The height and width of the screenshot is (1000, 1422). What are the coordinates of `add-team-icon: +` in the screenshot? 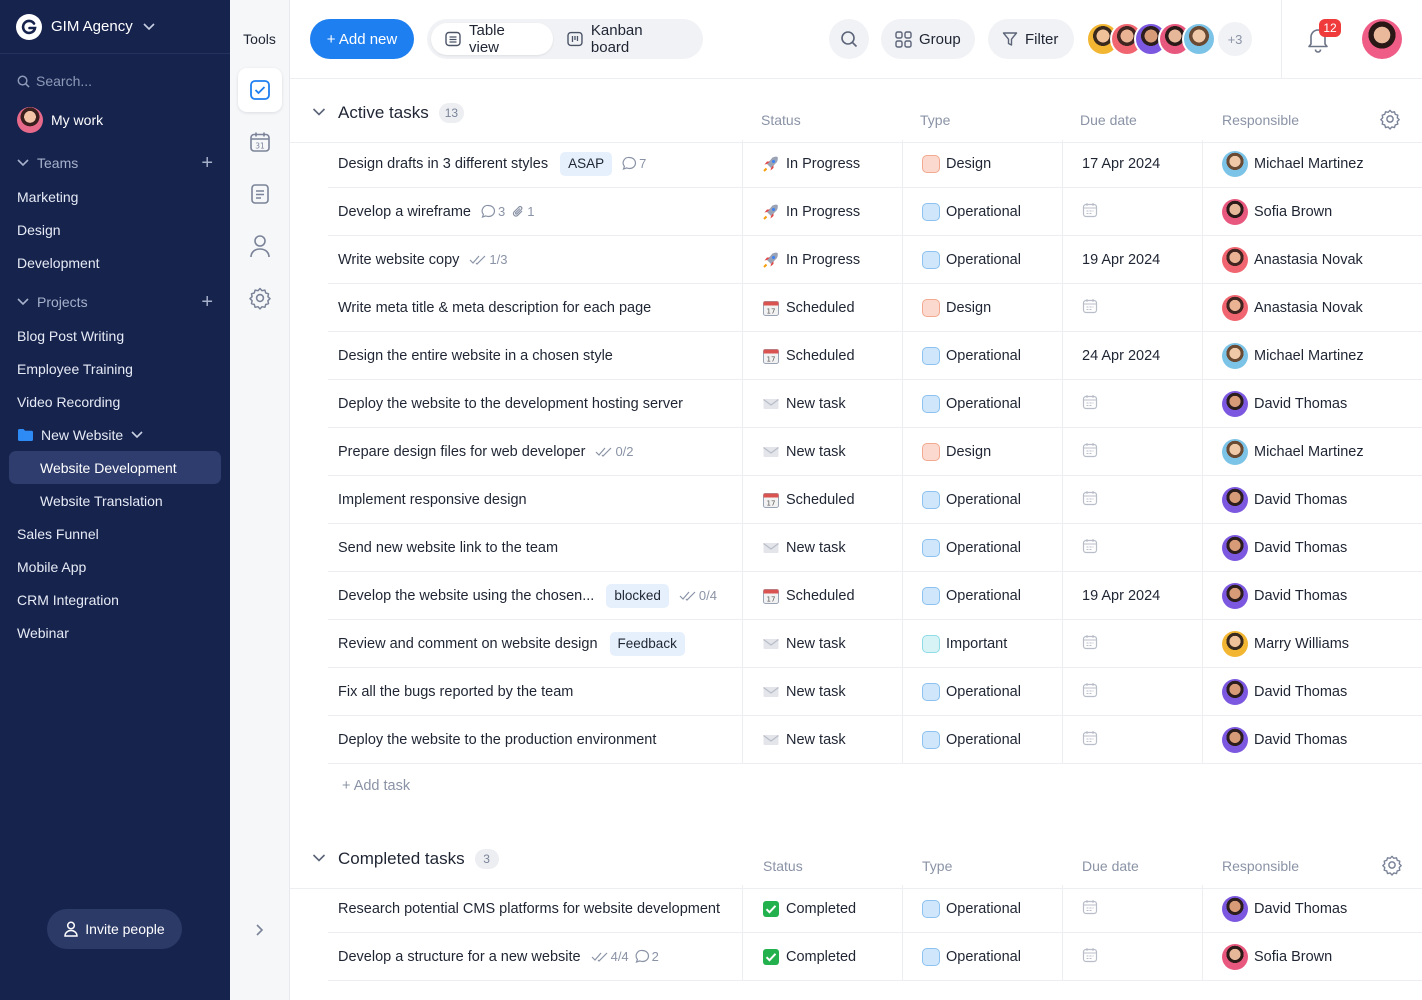 It's located at (207, 163).